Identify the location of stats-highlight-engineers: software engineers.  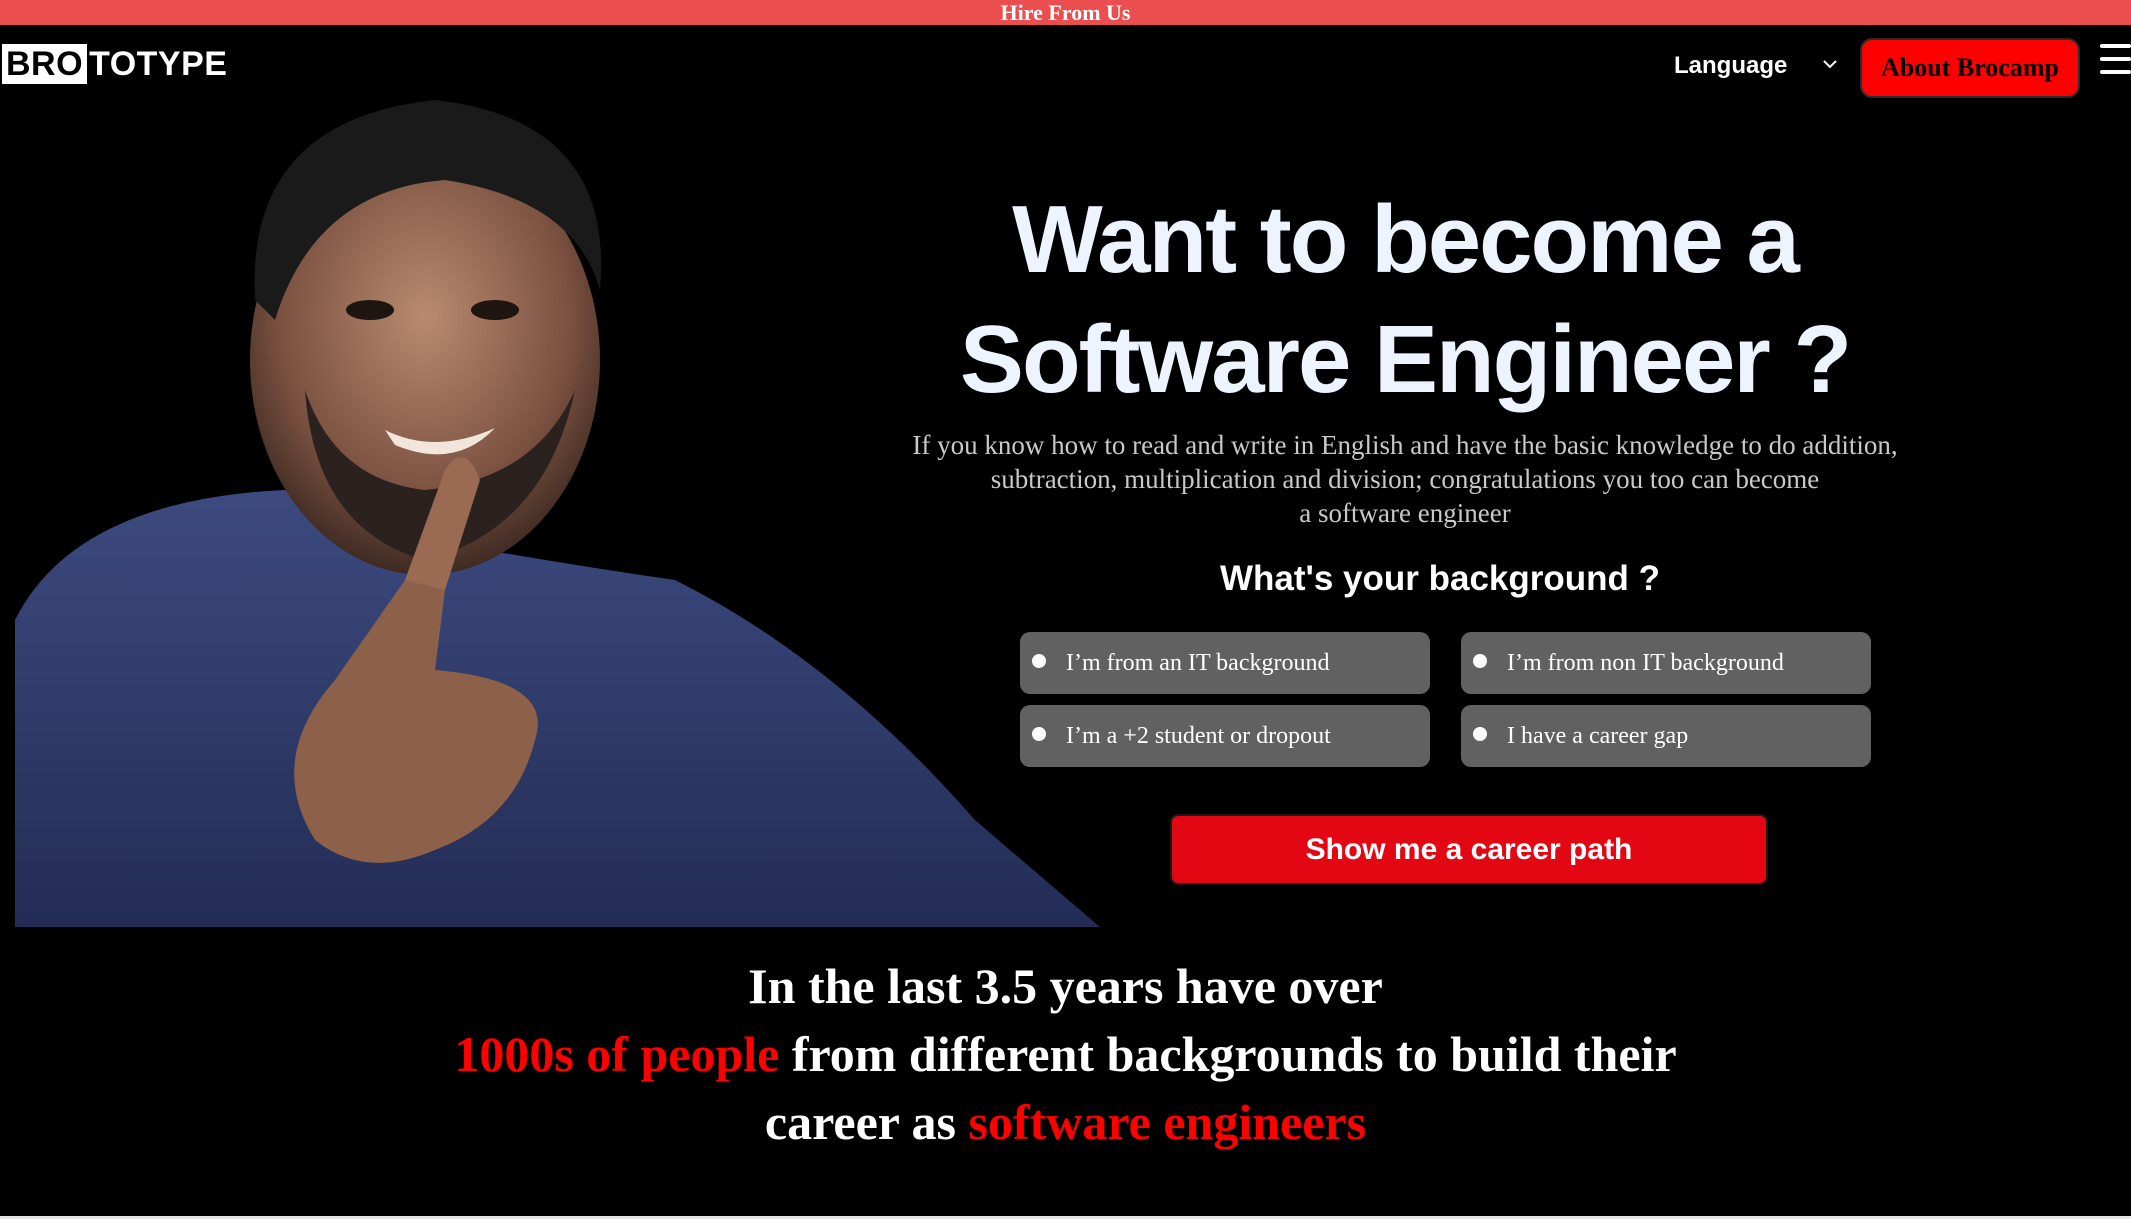
(1167, 1122).